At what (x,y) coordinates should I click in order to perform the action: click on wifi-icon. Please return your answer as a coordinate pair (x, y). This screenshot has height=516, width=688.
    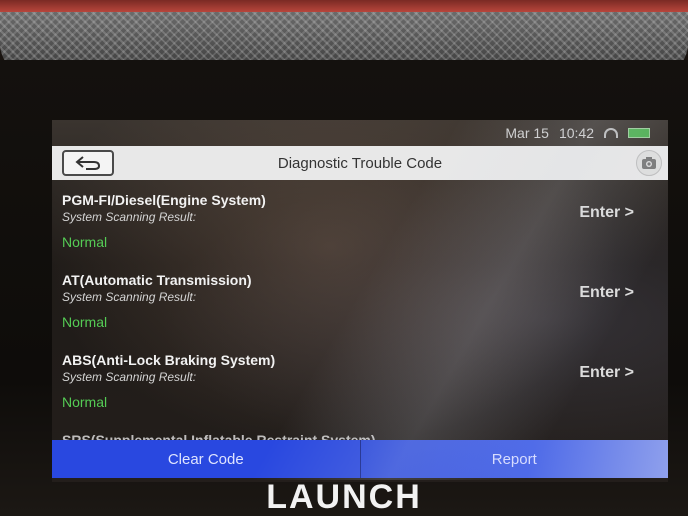
    Looking at the image, I should click on (611, 133).